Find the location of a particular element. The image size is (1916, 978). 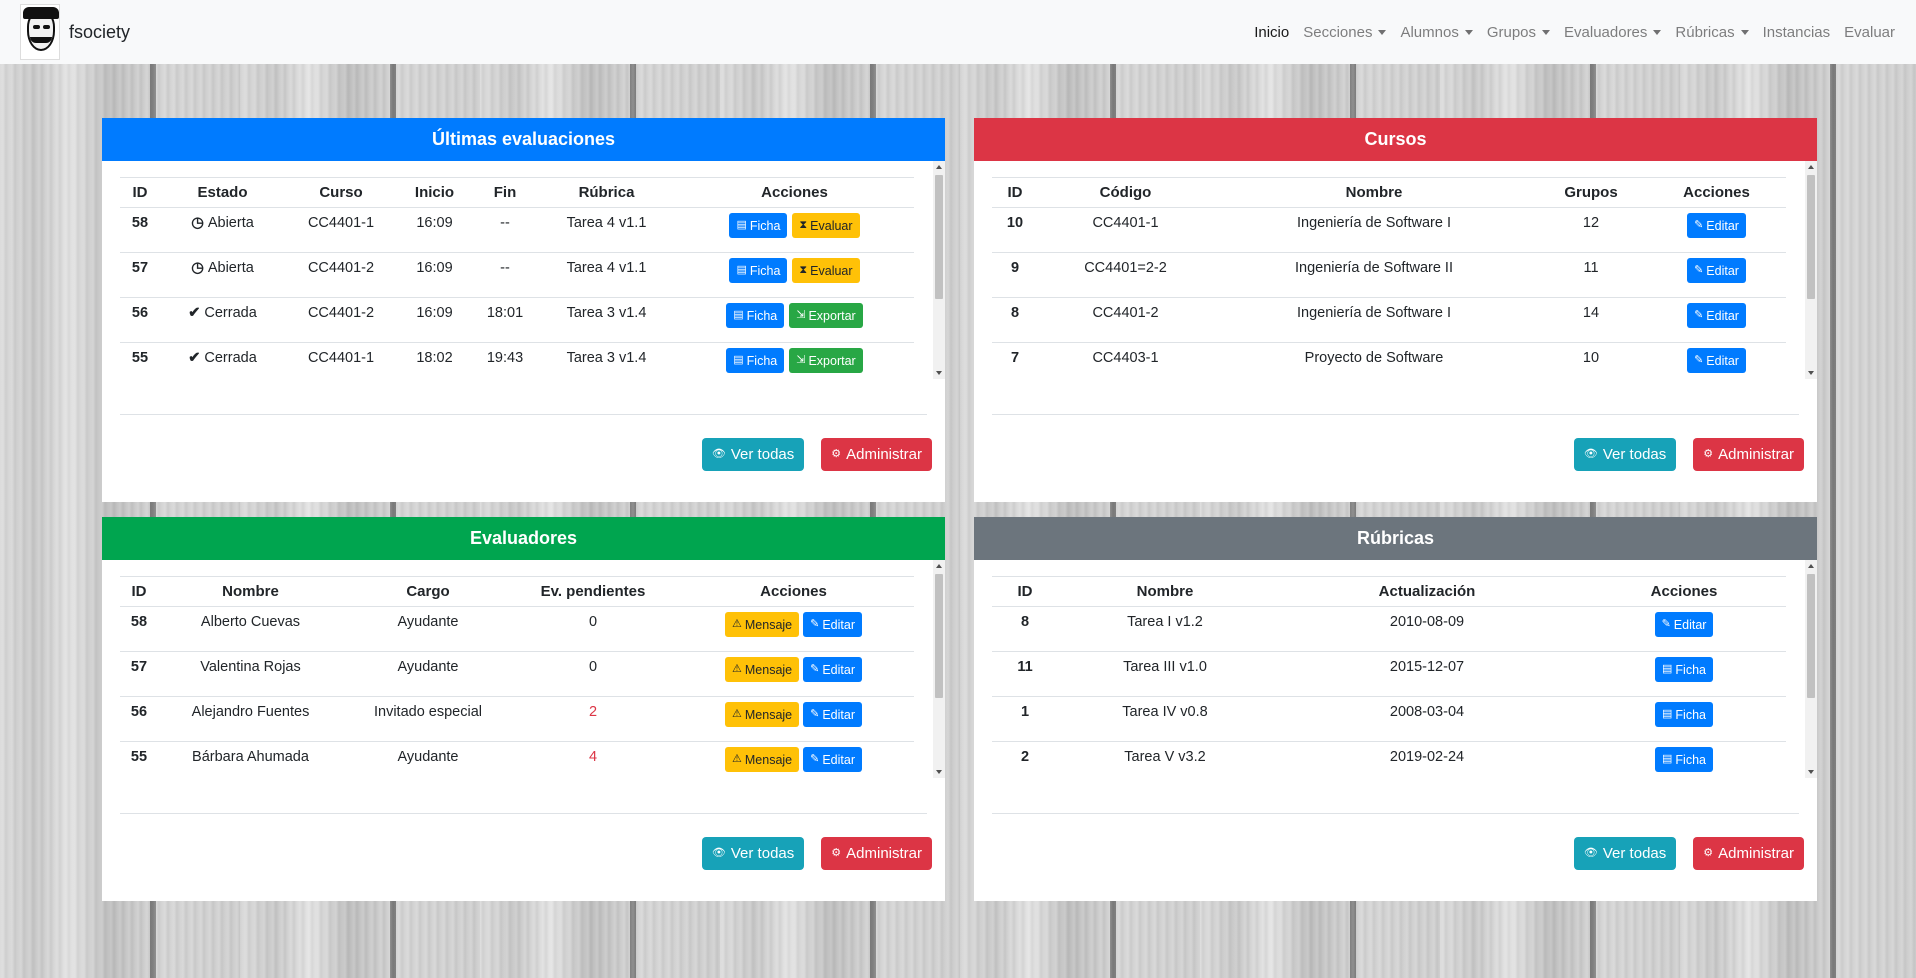

table-cell: Tarea III v1.0 is located at coordinates (1165, 674).